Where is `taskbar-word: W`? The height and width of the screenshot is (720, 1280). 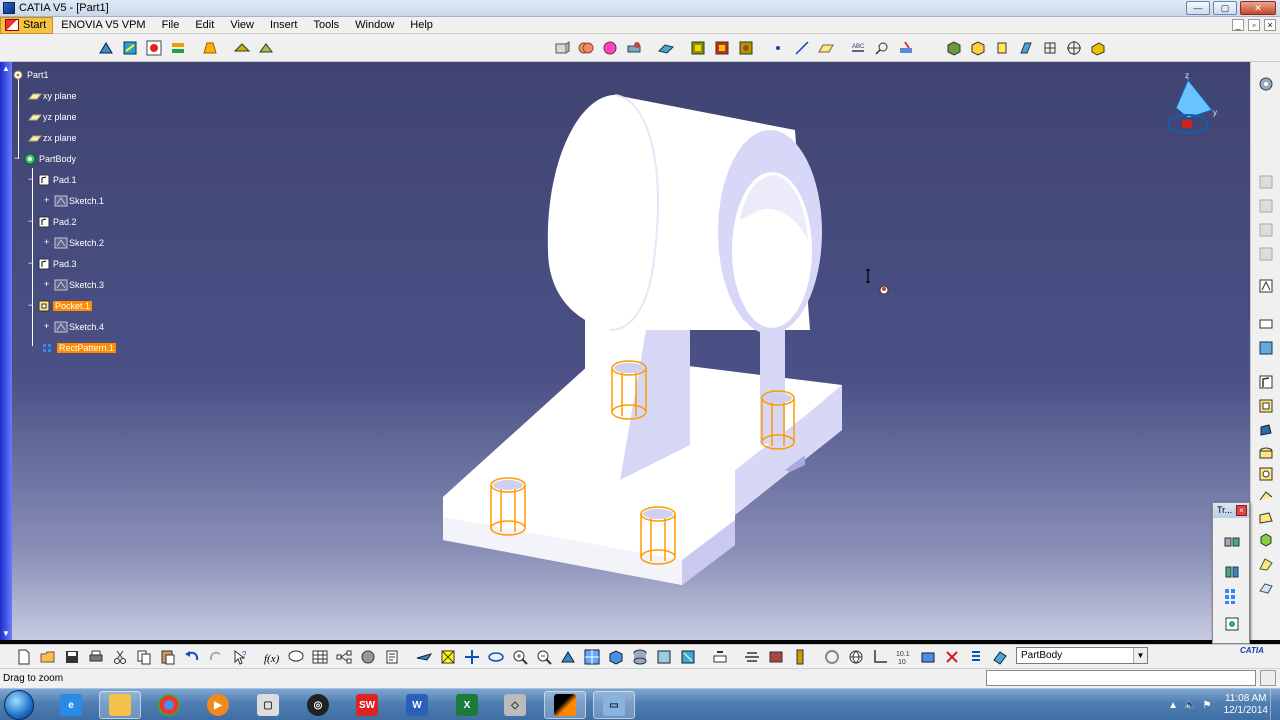 taskbar-word: W is located at coordinates (417, 705).